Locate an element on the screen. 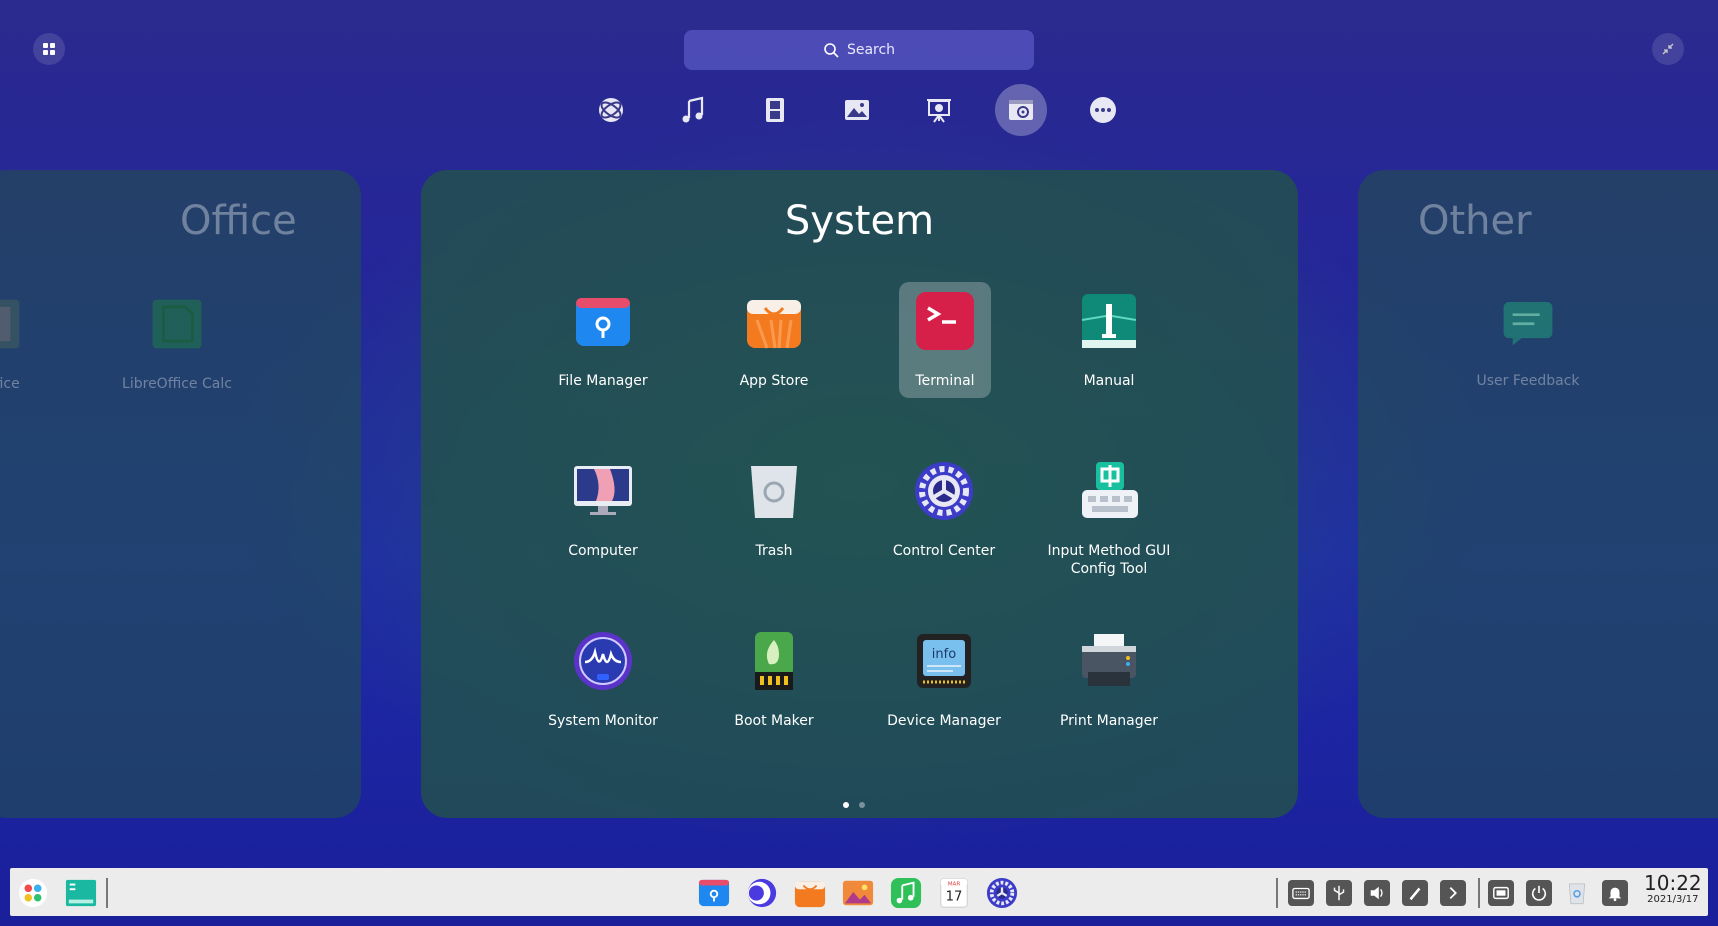 The height and width of the screenshot is (926, 1718). power-button is located at coordinates (1539, 893).